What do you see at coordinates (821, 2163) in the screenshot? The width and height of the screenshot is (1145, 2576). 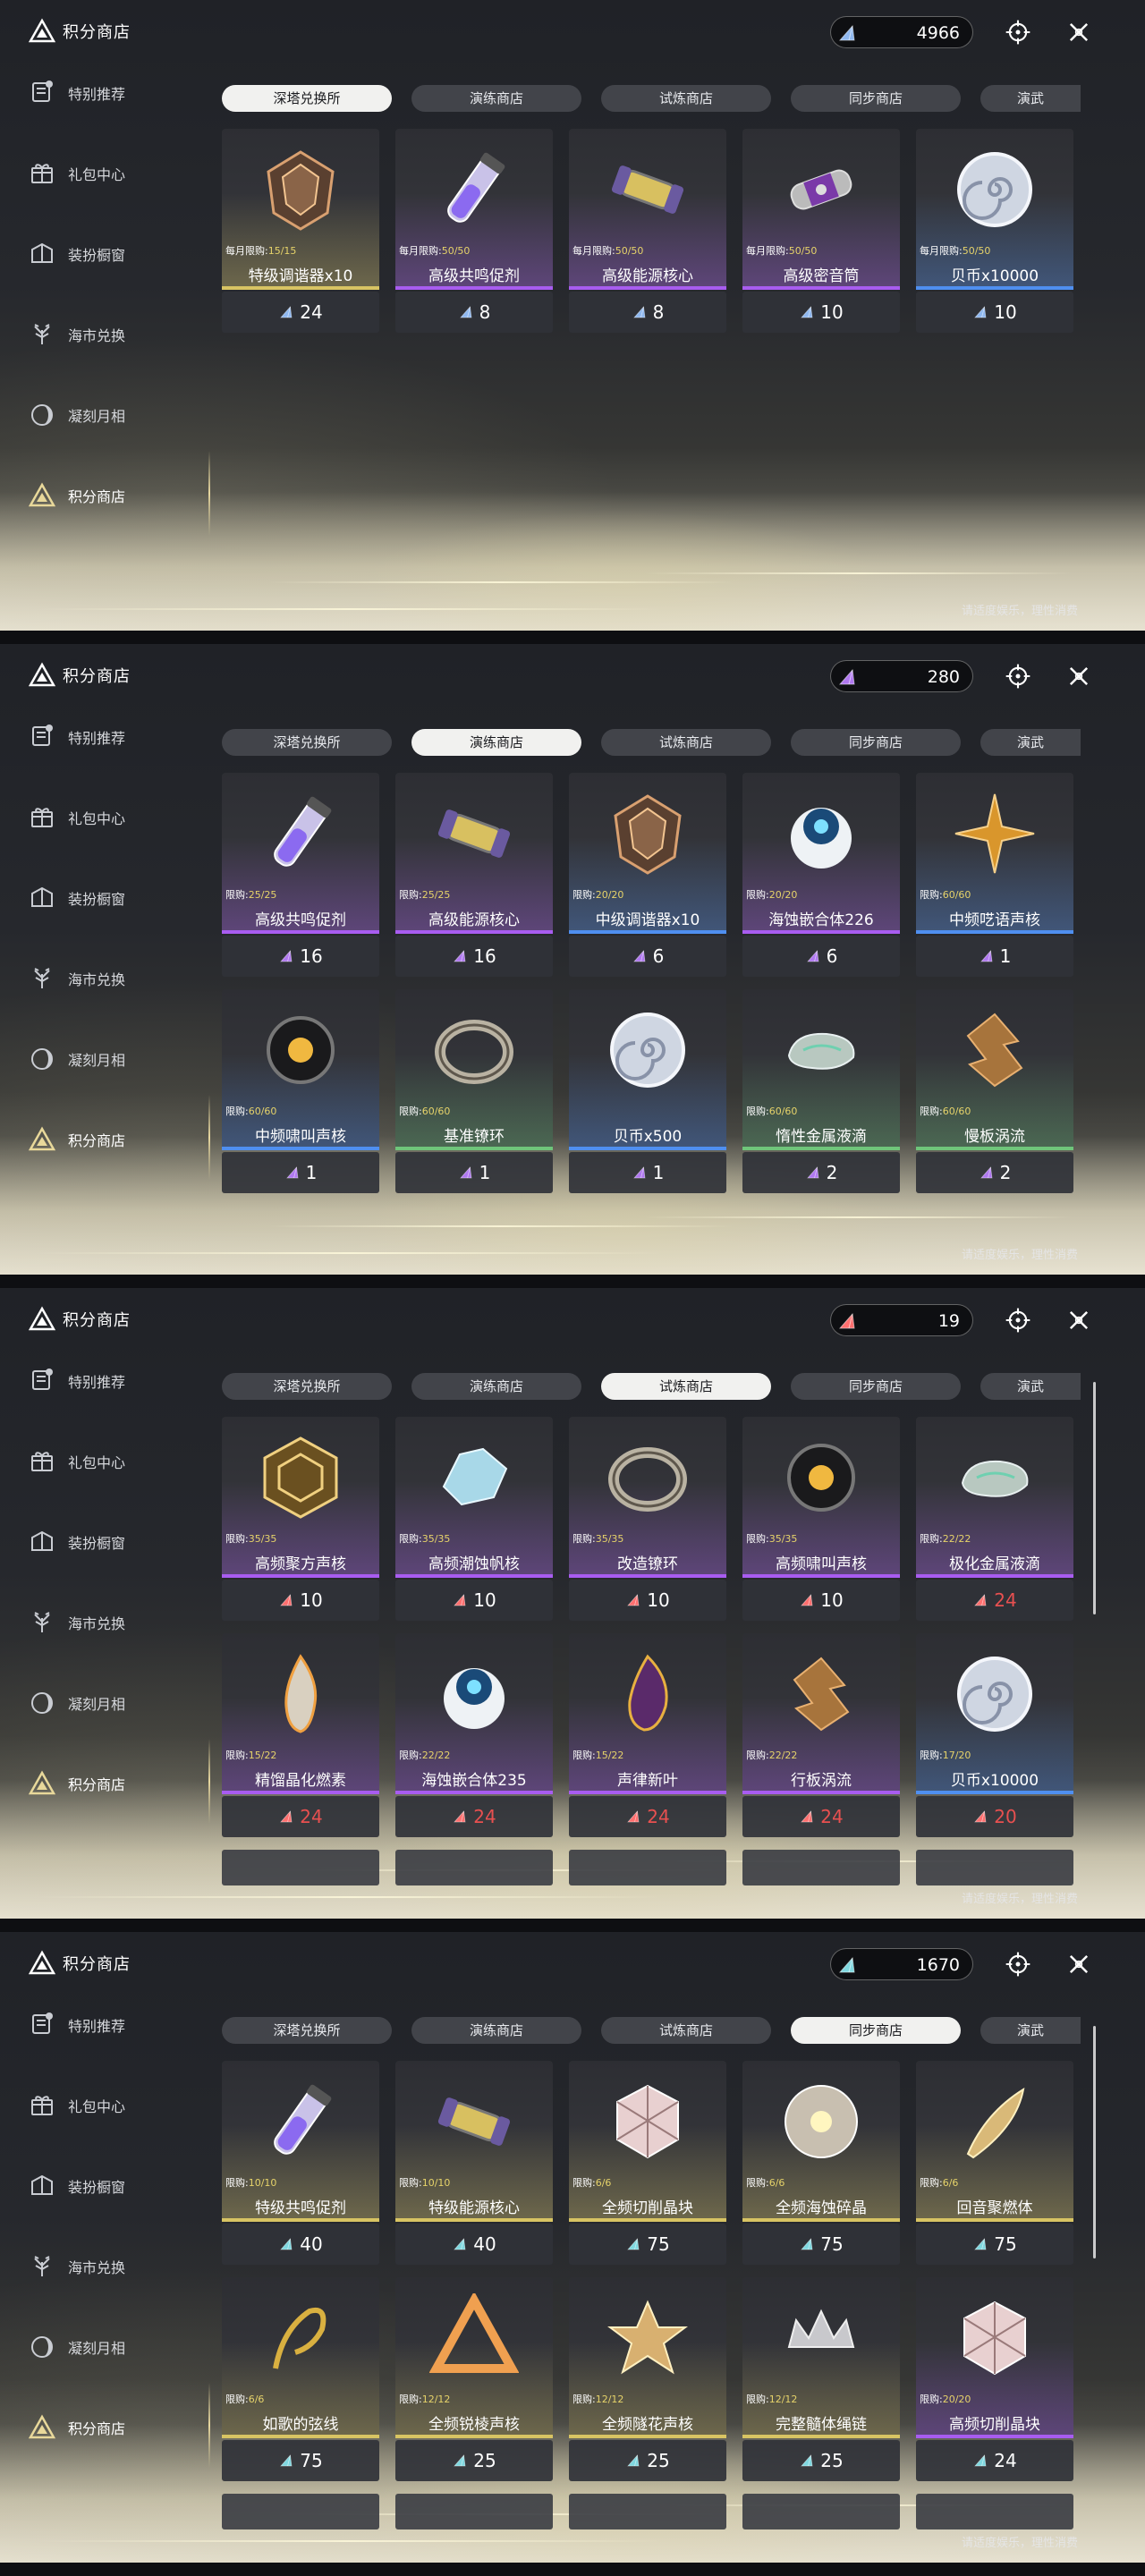 I see `item-card: 限购:6/6 全频海蚀碎晶 75` at bounding box center [821, 2163].